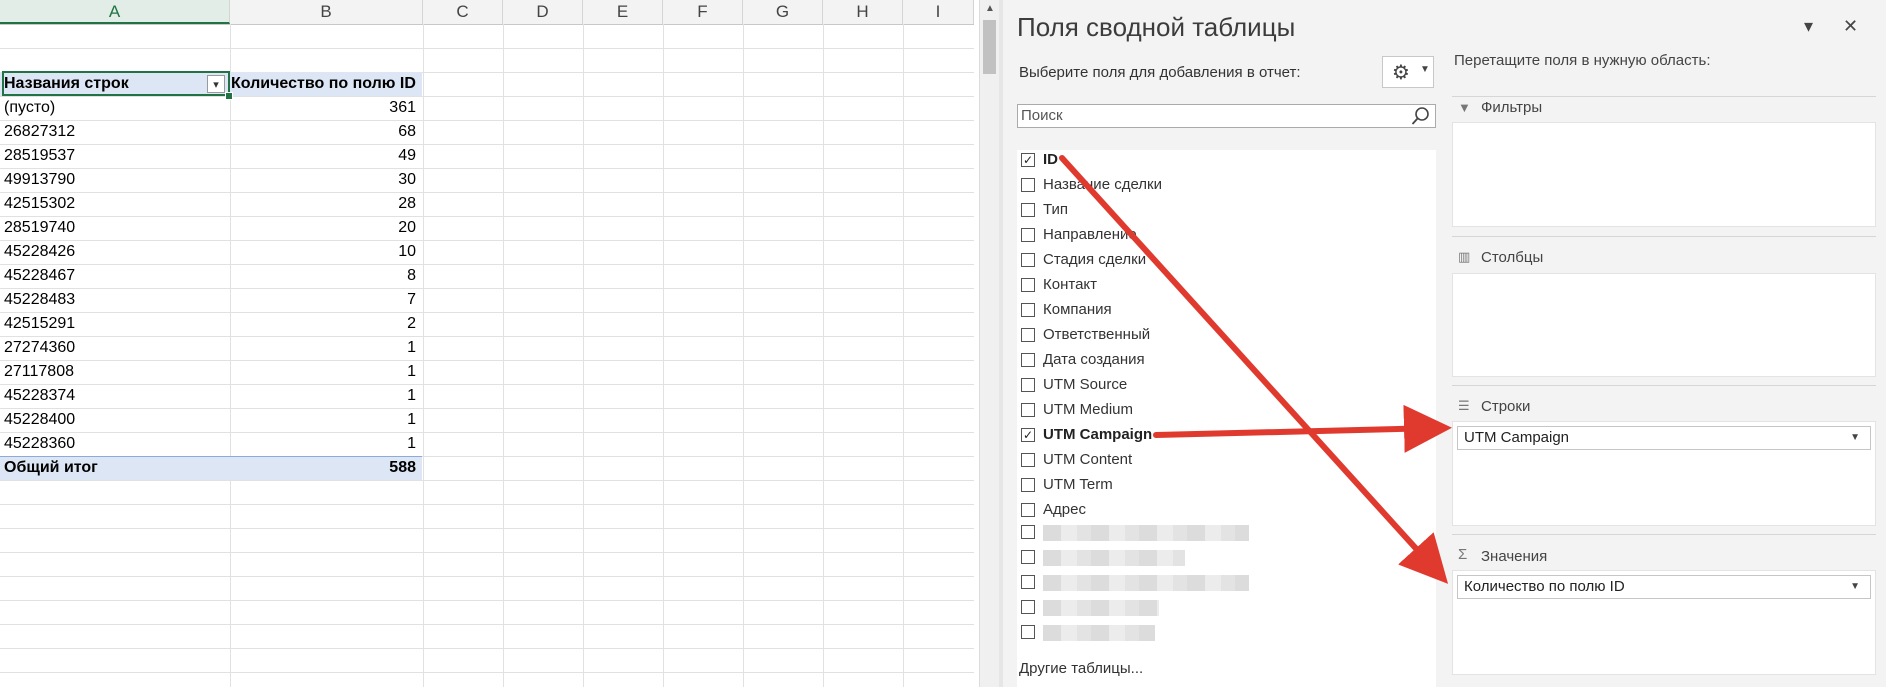 Image resolution: width=1886 pixels, height=687 pixels. What do you see at coordinates (325, 180) in the screenshot?
I see `pivot-row-value: 30` at bounding box center [325, 180].